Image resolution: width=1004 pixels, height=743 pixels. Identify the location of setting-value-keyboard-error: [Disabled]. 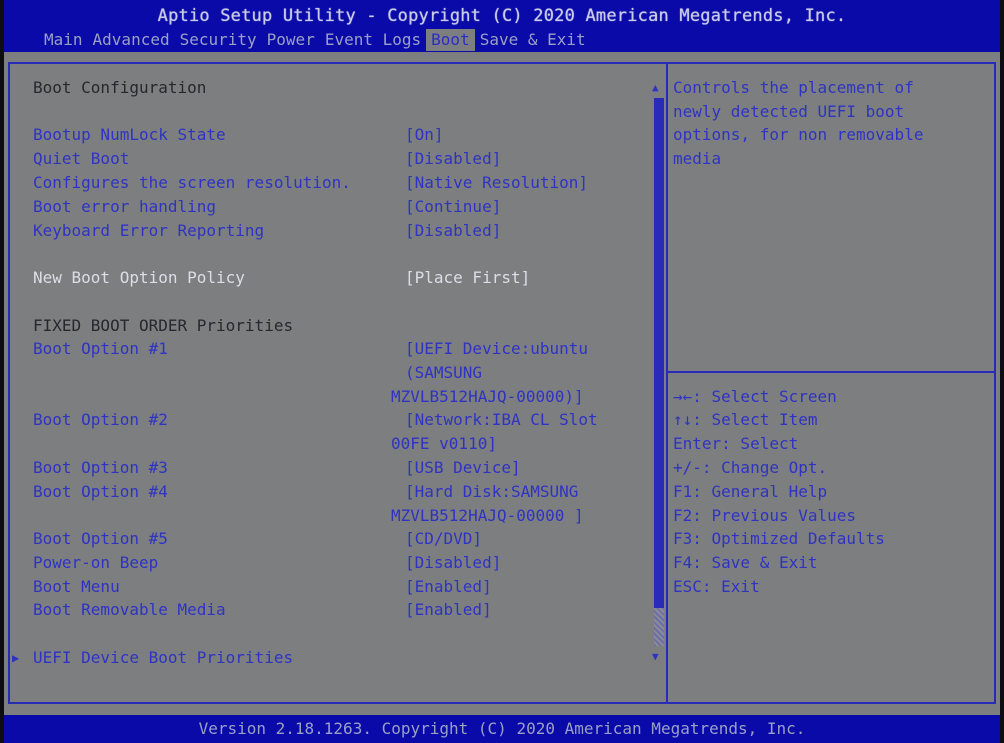
(453, 231).